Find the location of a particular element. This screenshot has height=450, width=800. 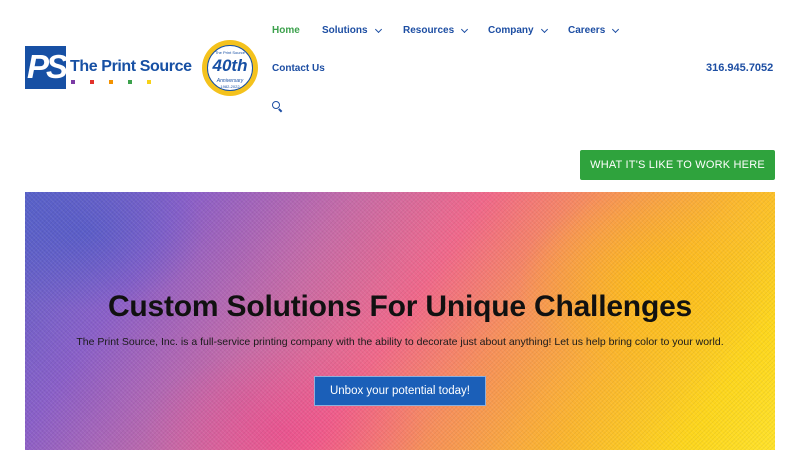

nav-item-contact-us: Contact Us is located at coordinates (298, 68).